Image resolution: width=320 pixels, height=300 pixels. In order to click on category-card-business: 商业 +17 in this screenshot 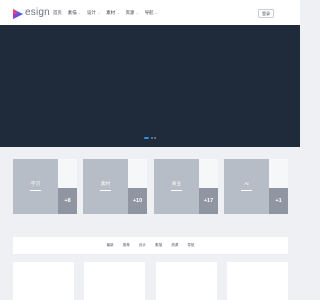, I will do `click(186, 186)`.